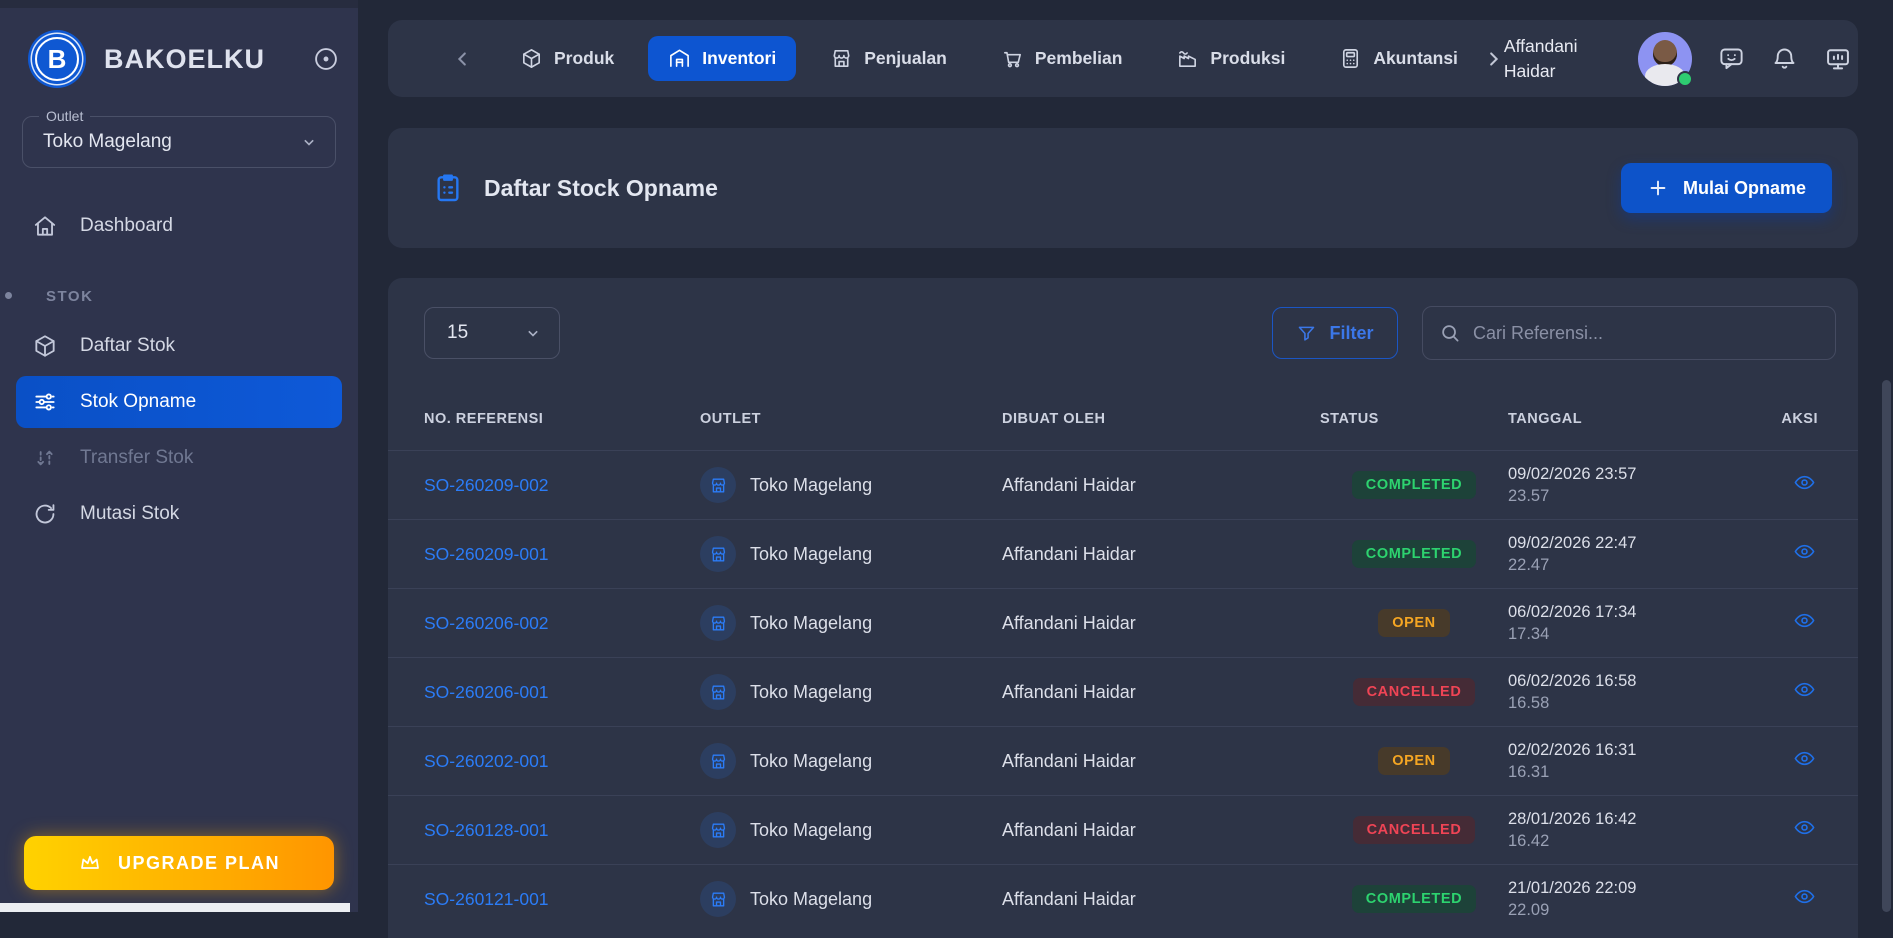 The image size is (1893, 938). I want to click on nav-scroll-left-button, so click(463, 59).